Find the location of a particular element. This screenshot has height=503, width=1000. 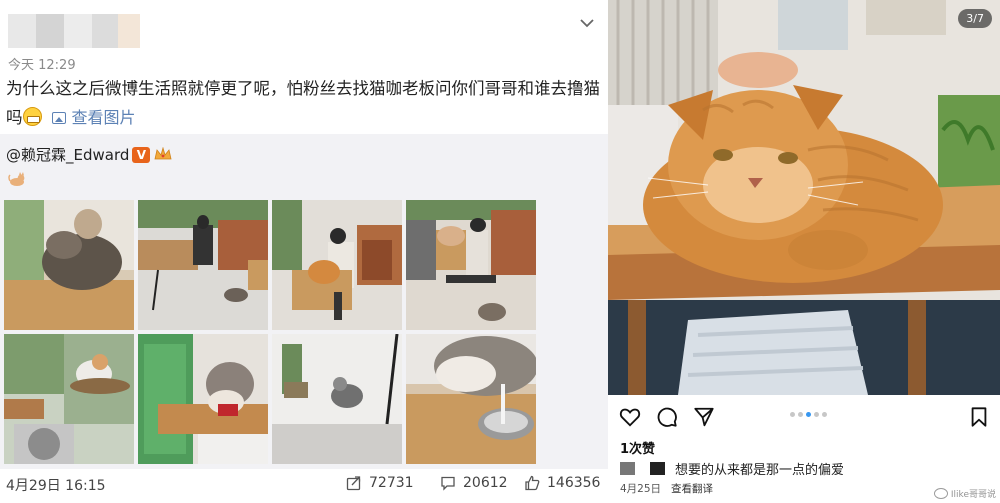

watermark: Ilike哥哥说 is located at coordinates (964, 493).